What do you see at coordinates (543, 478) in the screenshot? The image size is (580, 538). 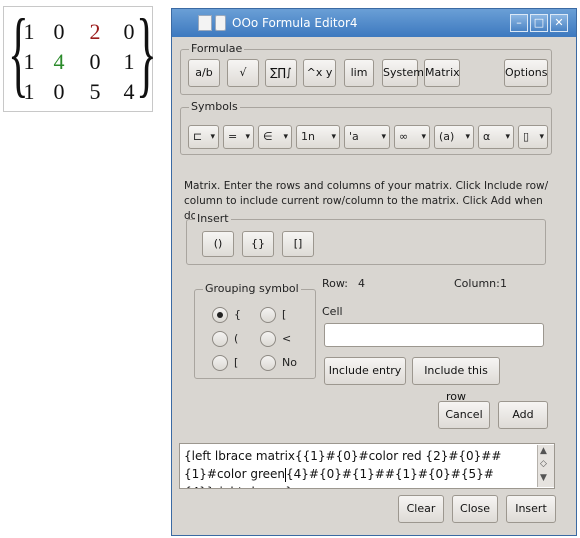 I see `scroll-down-icon: ▼` at bounding box center [543, 478].